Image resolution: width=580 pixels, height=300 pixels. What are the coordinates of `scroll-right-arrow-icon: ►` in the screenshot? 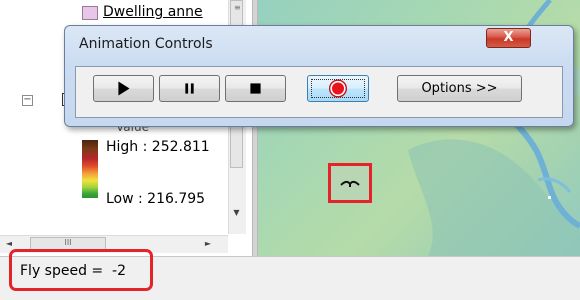 It's located at (208, 243).